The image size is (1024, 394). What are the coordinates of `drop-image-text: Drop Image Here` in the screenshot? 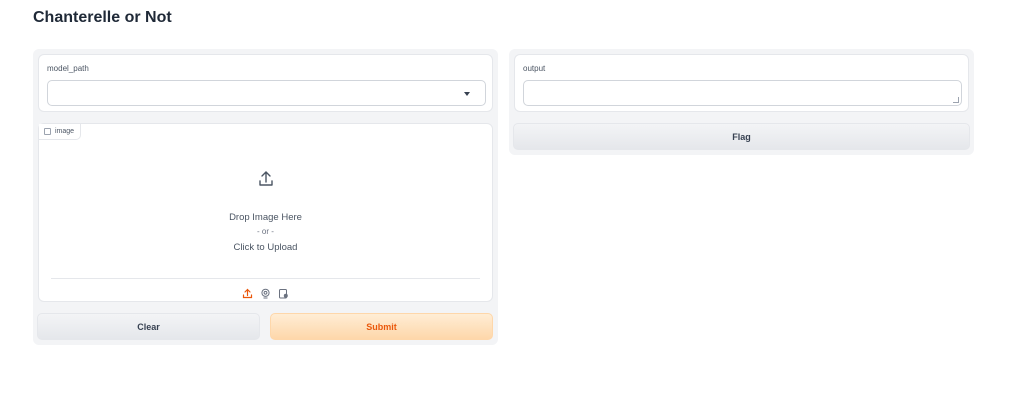 It's located at (265, 217).